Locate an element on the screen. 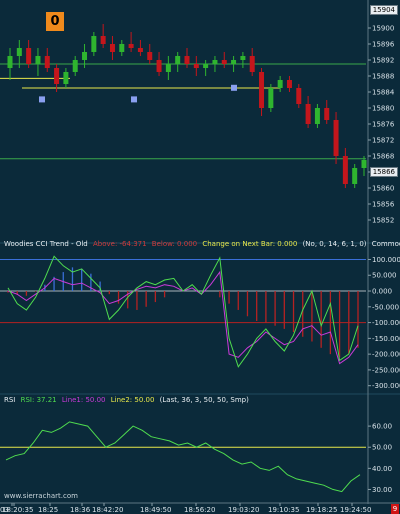  time-tick-label: 18:20:35 is located at coordinates (17, 510).